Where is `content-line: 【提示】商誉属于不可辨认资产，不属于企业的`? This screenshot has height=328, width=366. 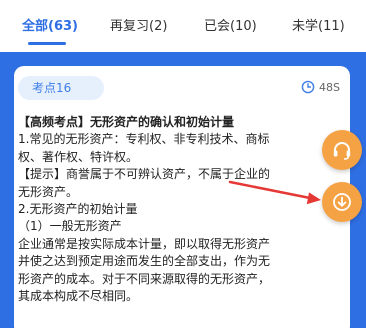
content-line: 【提示】商誉属于不可辨认资产，不属于企业的 is located at coordinates (144, 174).